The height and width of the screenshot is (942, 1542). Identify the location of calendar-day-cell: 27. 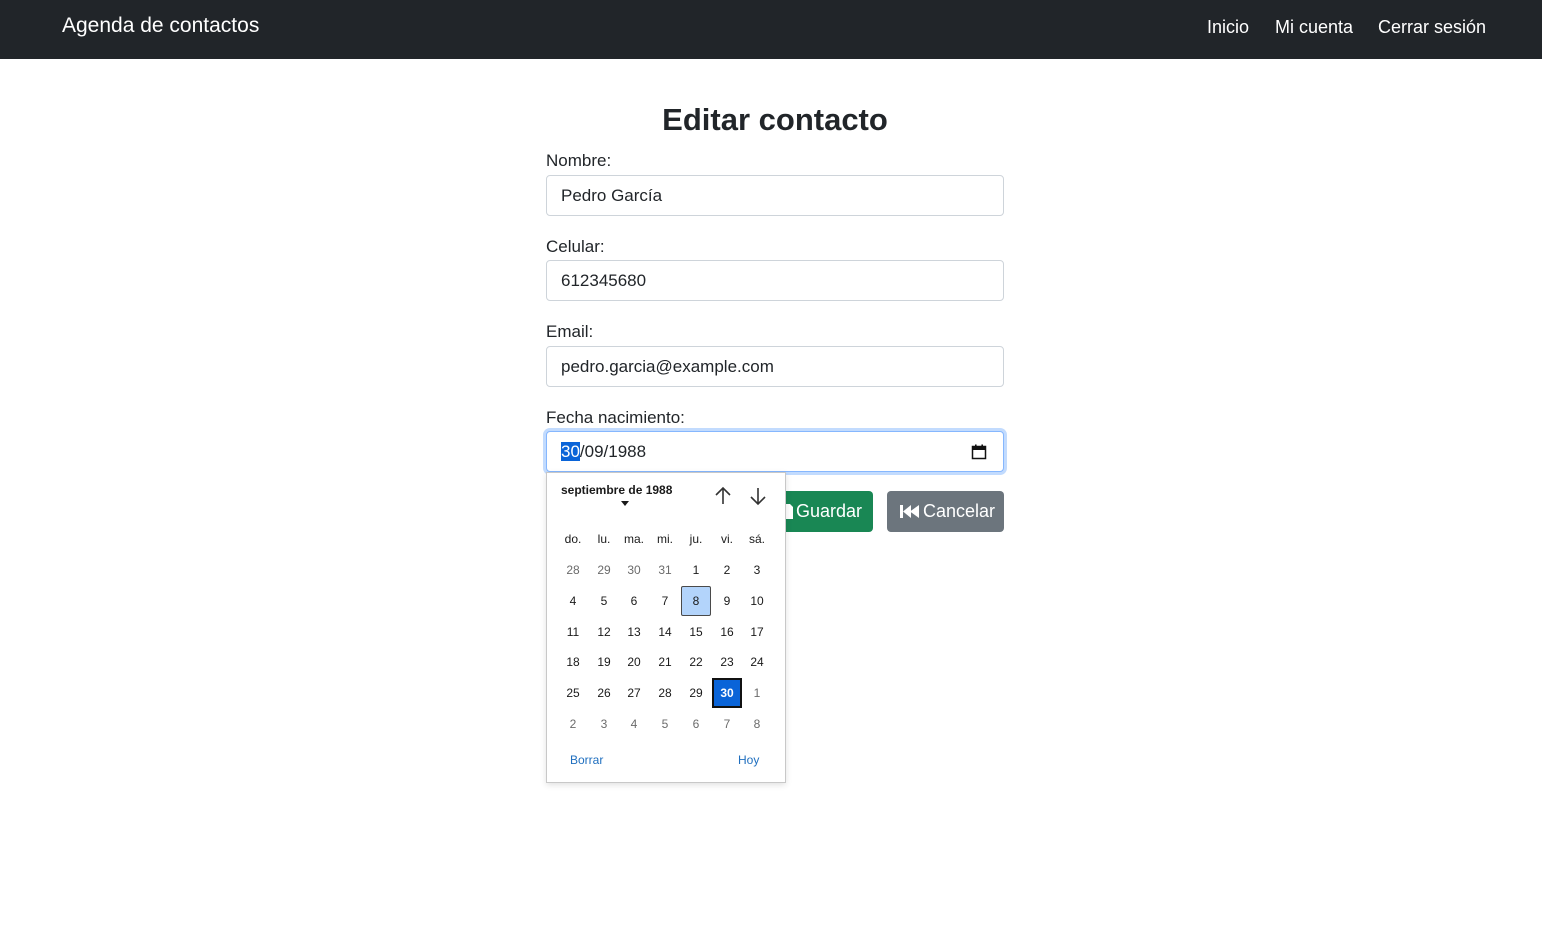
(634, 693).